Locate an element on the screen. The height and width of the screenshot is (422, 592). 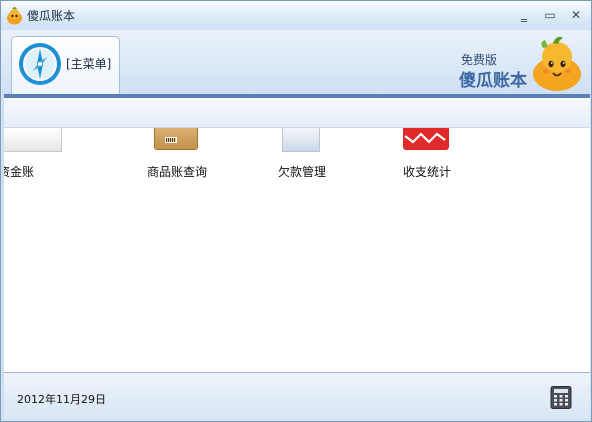
close-button: ✕ is located at coordinates (576, 15).